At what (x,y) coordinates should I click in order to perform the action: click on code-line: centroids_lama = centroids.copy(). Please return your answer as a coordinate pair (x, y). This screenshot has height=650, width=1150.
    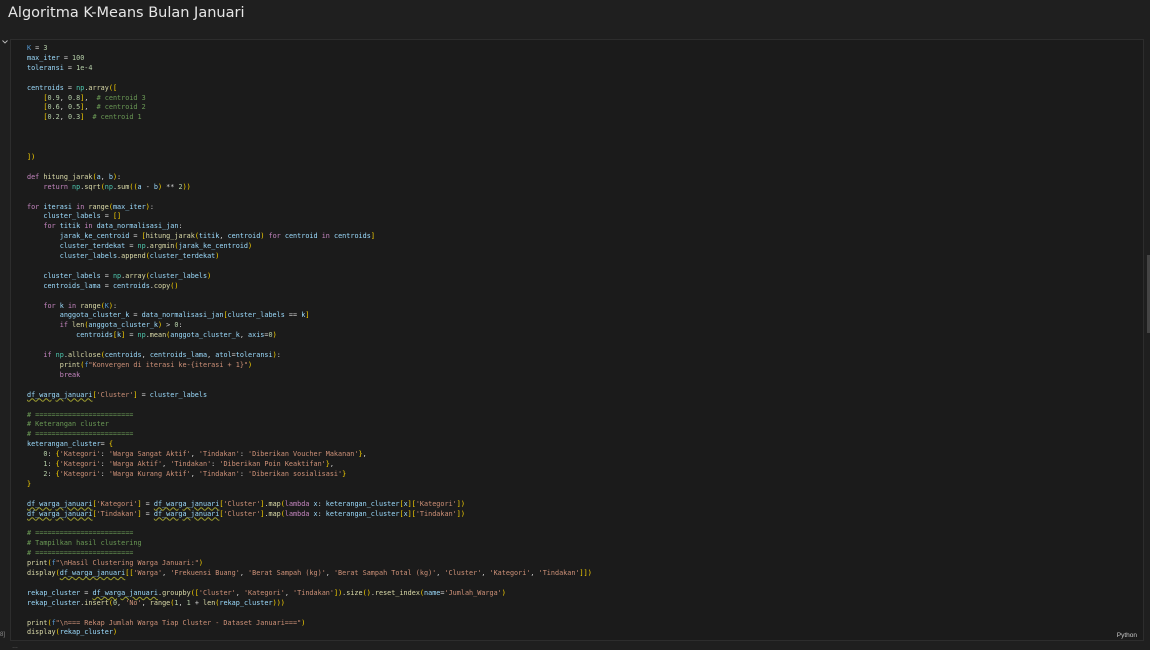
    Looking at the image, I should click on (309, 287).